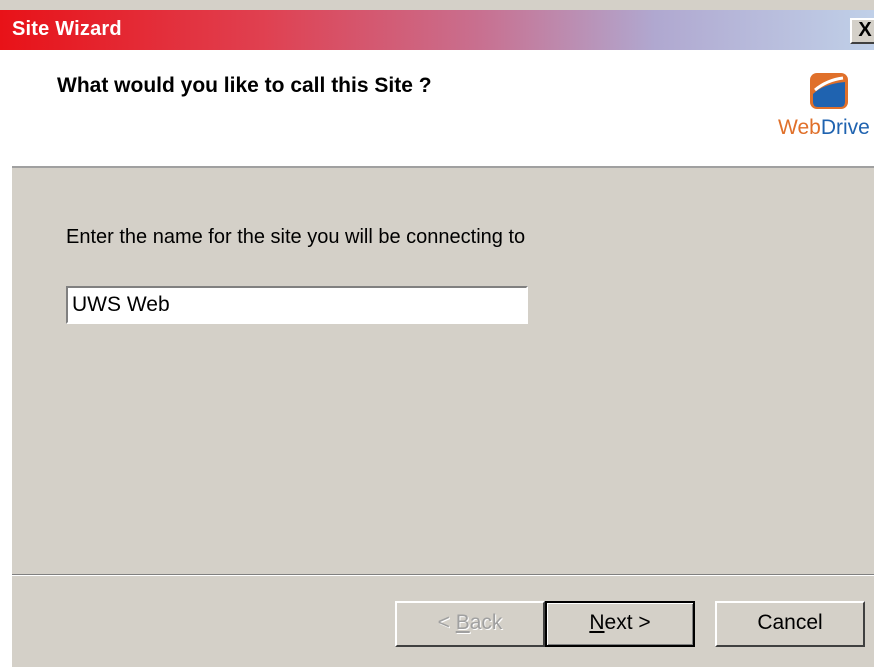 Image resolution: width=874 pixels, height=667 pixels. Describe the element at coordinates (437, 30) in the screenshot. I see `title-bar: Site Wizard X` at that location.